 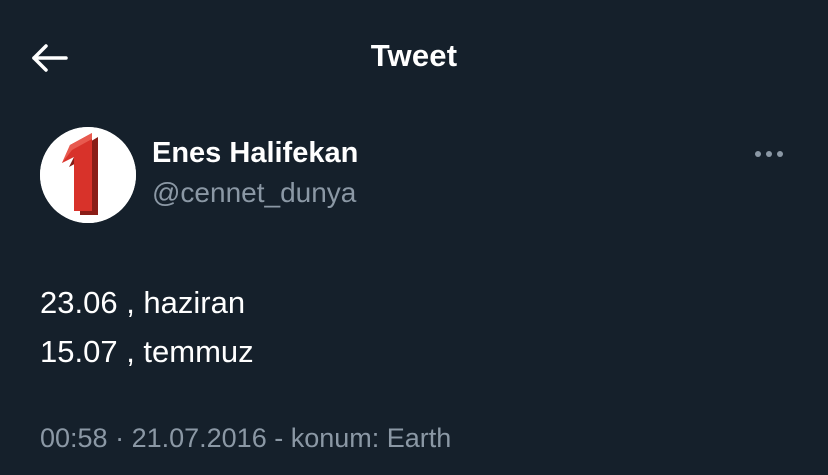 I want to click on number-one-logo, so click(x=88, y=175).